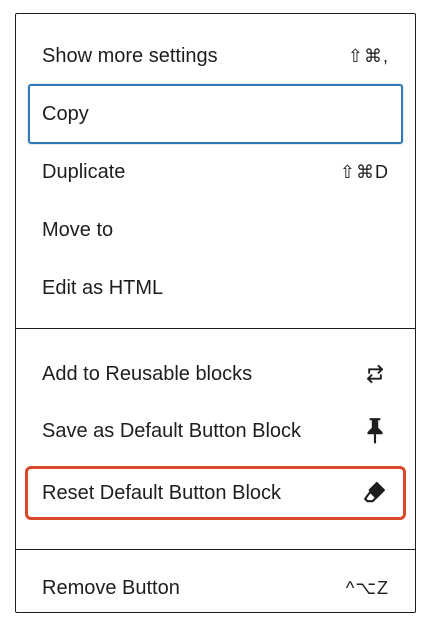  What do you see at coordinates (215, 288) in the screenshot?
I see `edit-as-html-item: Edit as HTML` at bounding box center [215, 288].